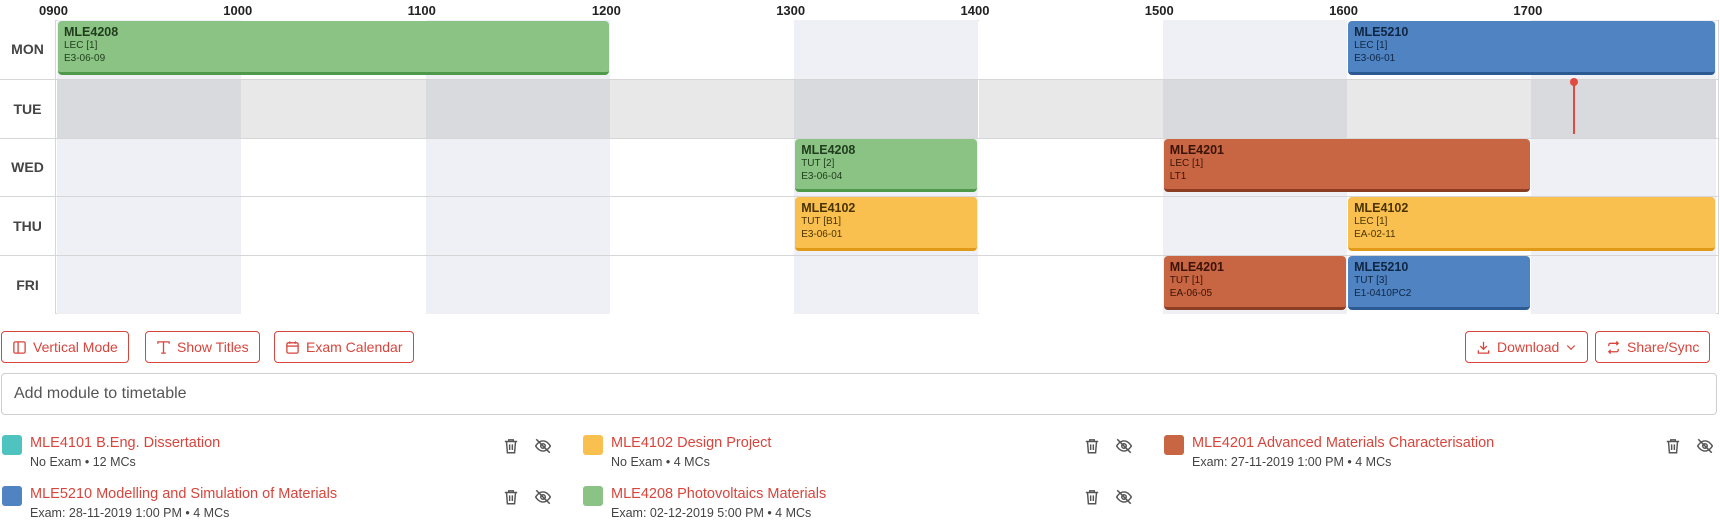 The height and width of the screenshot is (526, 1720). I want to click on hour-label-1700: 1700, so click(1528, 10).